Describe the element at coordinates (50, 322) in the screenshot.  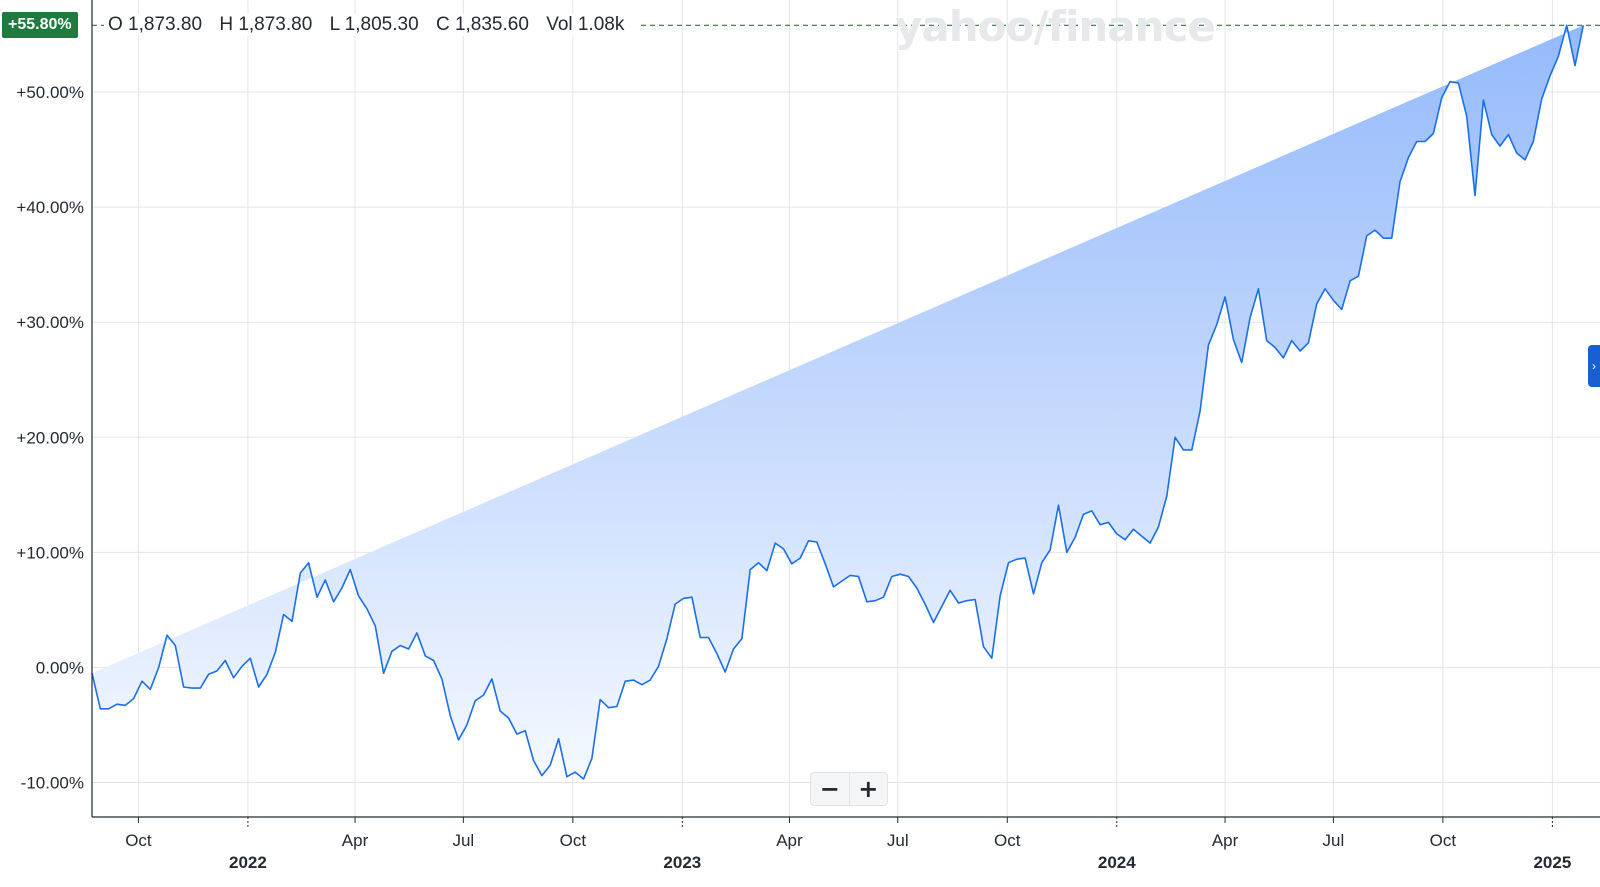
I see `y-tick-label: +30.00%` at that location.